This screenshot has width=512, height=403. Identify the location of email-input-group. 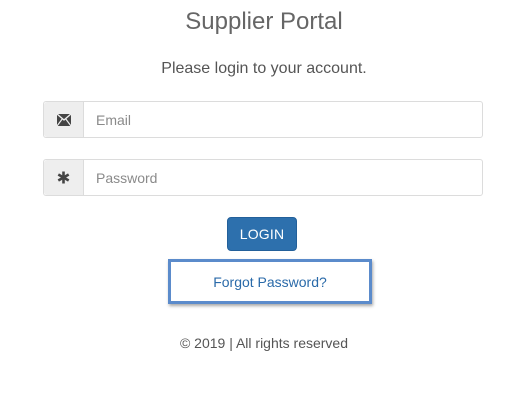
(263, 119).